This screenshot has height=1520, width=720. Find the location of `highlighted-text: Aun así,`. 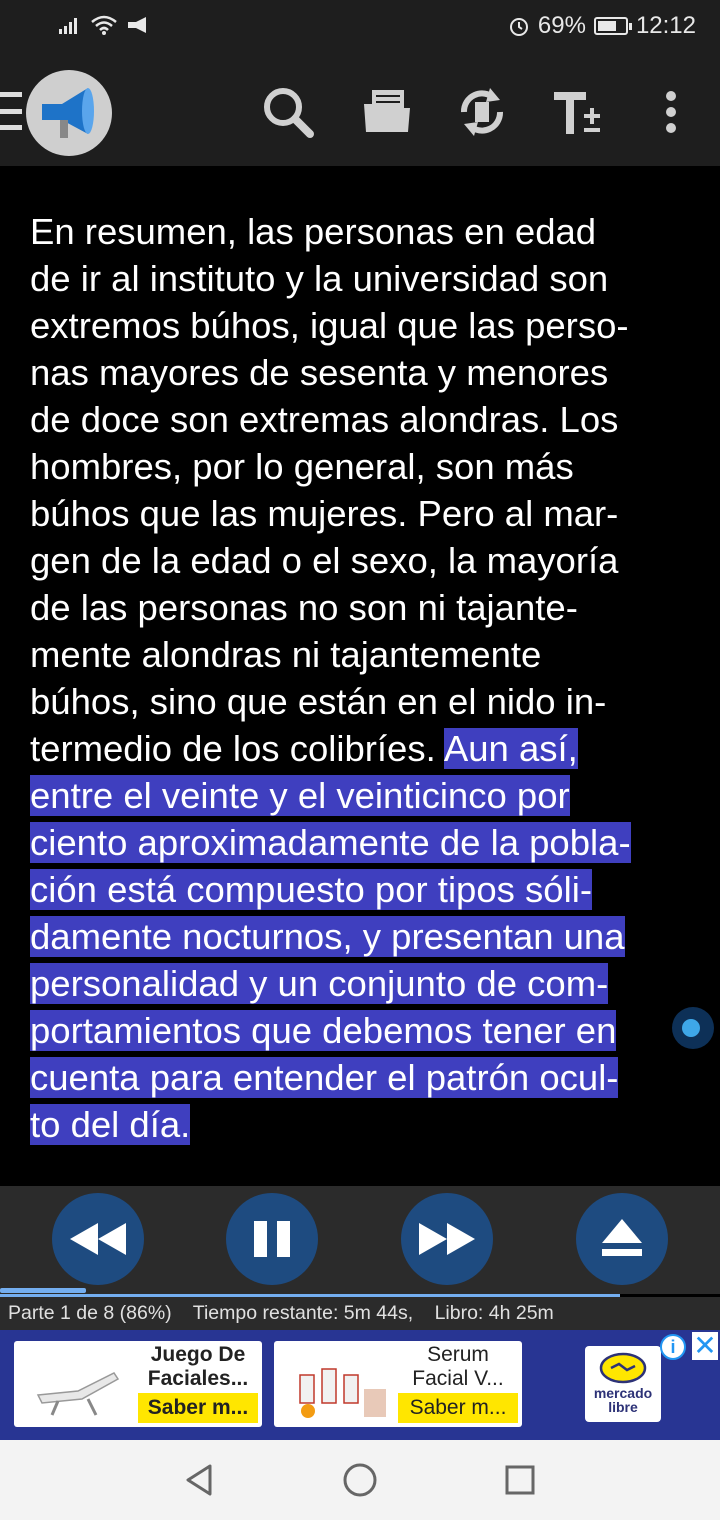

highlighted-text: Aun así, is located at coordinates (510, 748).